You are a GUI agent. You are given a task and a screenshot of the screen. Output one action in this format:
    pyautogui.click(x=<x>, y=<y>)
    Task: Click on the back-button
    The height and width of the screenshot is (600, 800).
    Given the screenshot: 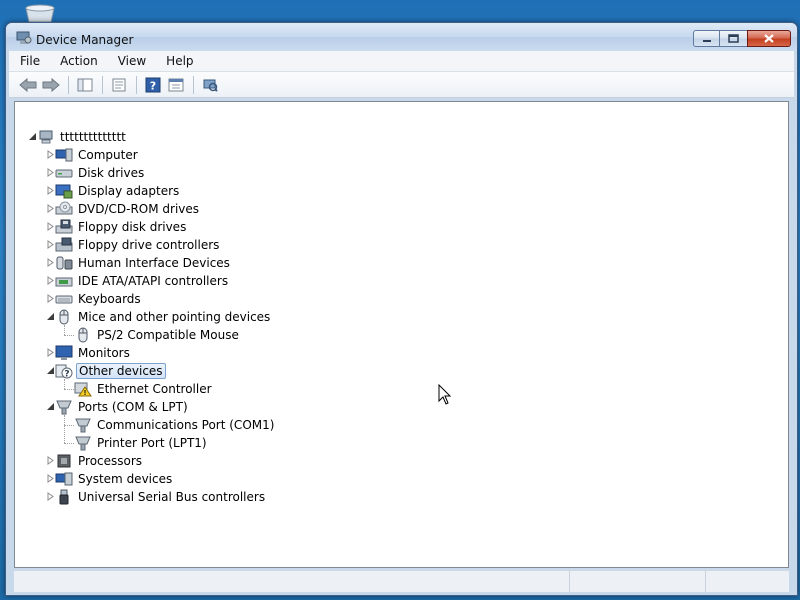 What is the action you would take?
    pyautogui.click(x=28, y=85)
    